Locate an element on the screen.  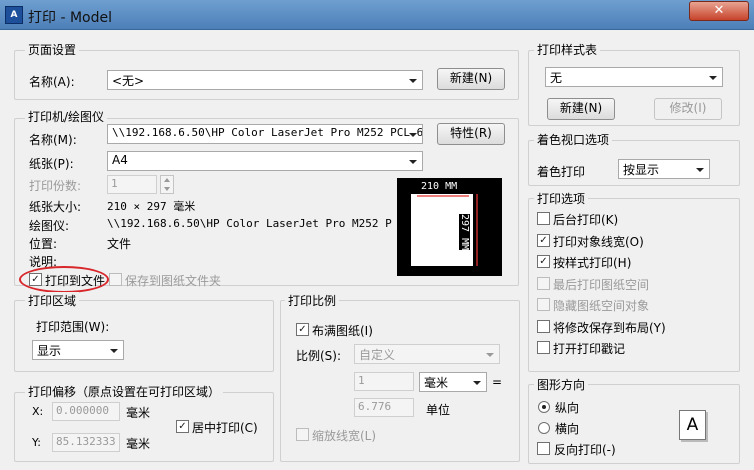
printer-properties-button: 特性(R) is located at coordinates (471, 134).